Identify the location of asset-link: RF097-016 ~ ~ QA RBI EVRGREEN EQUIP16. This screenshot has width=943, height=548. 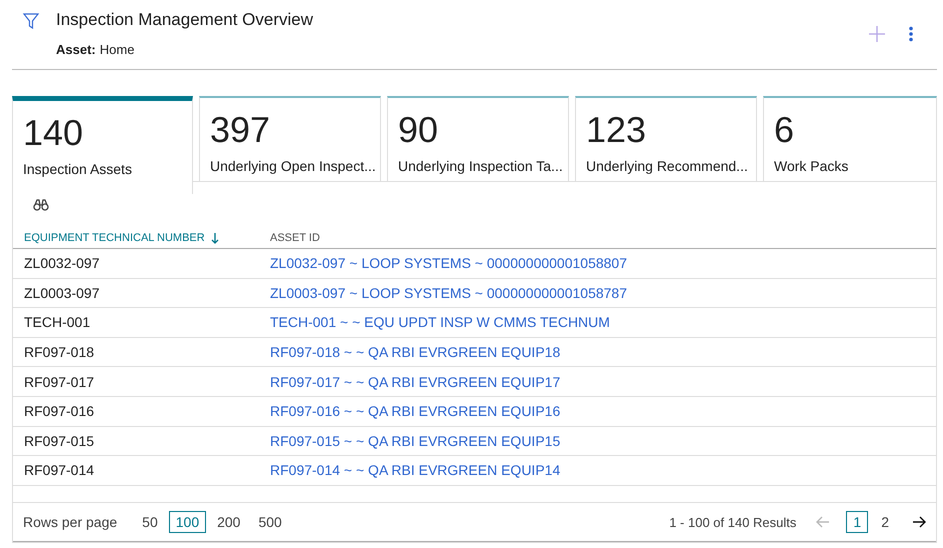
(415, 411).